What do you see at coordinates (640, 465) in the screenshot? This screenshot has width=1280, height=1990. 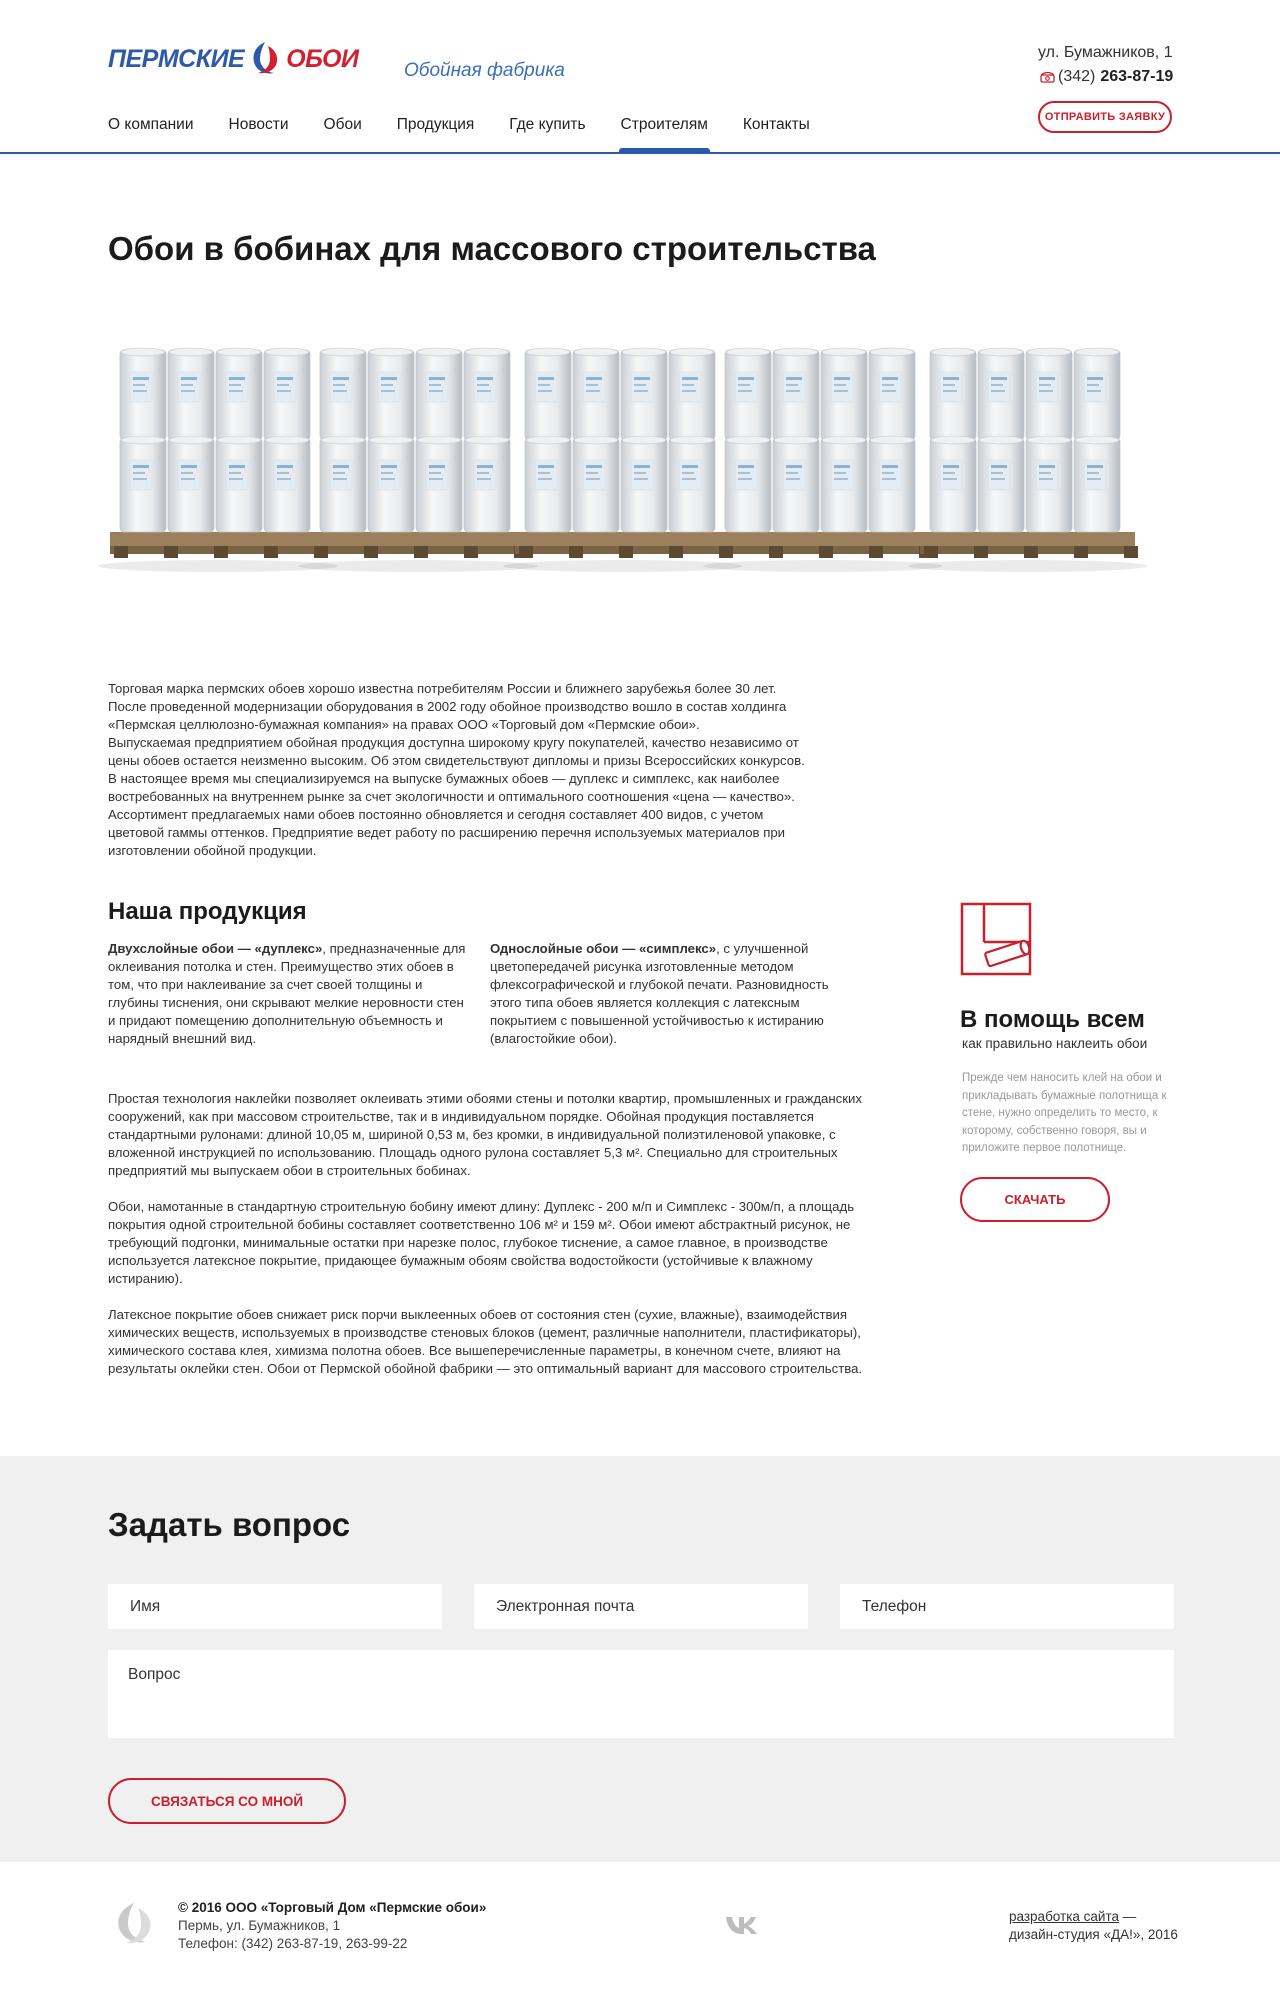 I see `hero-wallpaper-pallets-image` at bounding box center [640, 465].